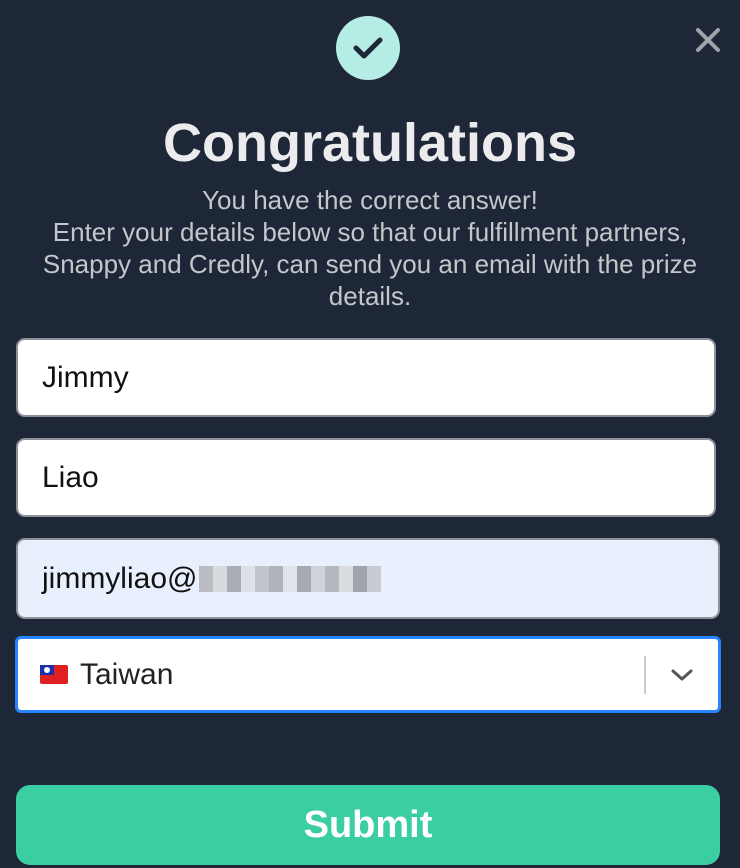 Image resolution: width=740 pixels, height=868 pixels. I want to click on success-check-badge, so click(368, 48).